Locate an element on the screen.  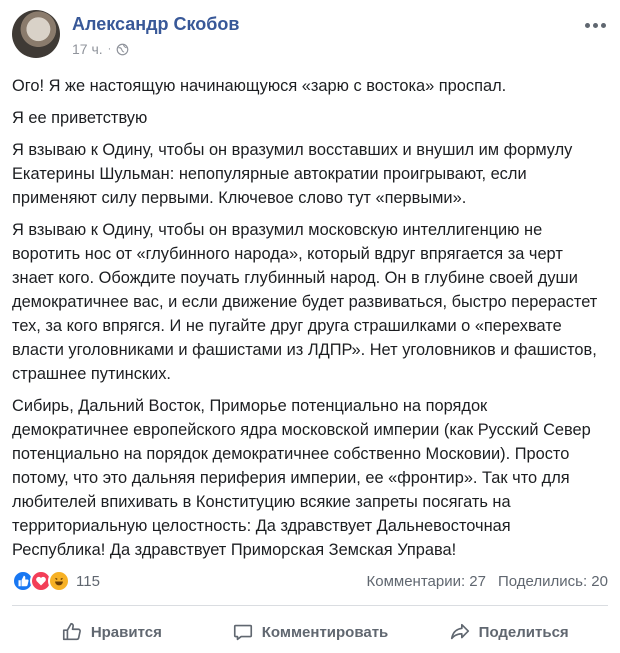
shares-count: Поделились: 20 is located at coordinates (553, 581).